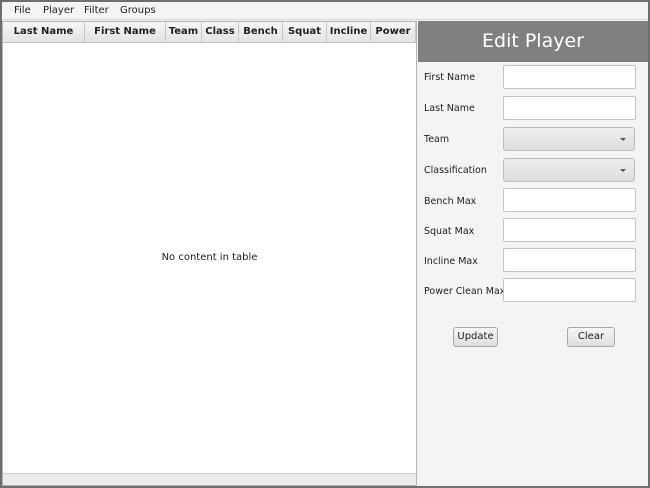 This screenshot has height=488, width=650. What do you see at coordinates (475, 337) in the screenshot?
I see `update-button: Update` at bounding box center [475, 337].